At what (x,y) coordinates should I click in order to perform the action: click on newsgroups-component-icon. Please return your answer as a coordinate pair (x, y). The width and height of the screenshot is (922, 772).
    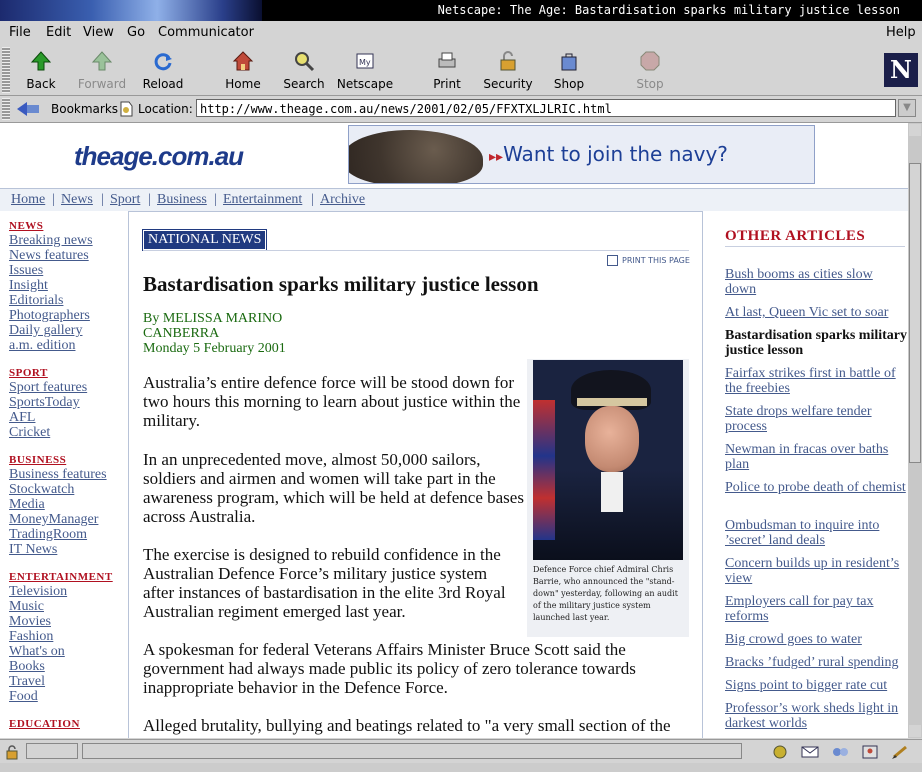
    Looking at the image, I should click on (840, 752).